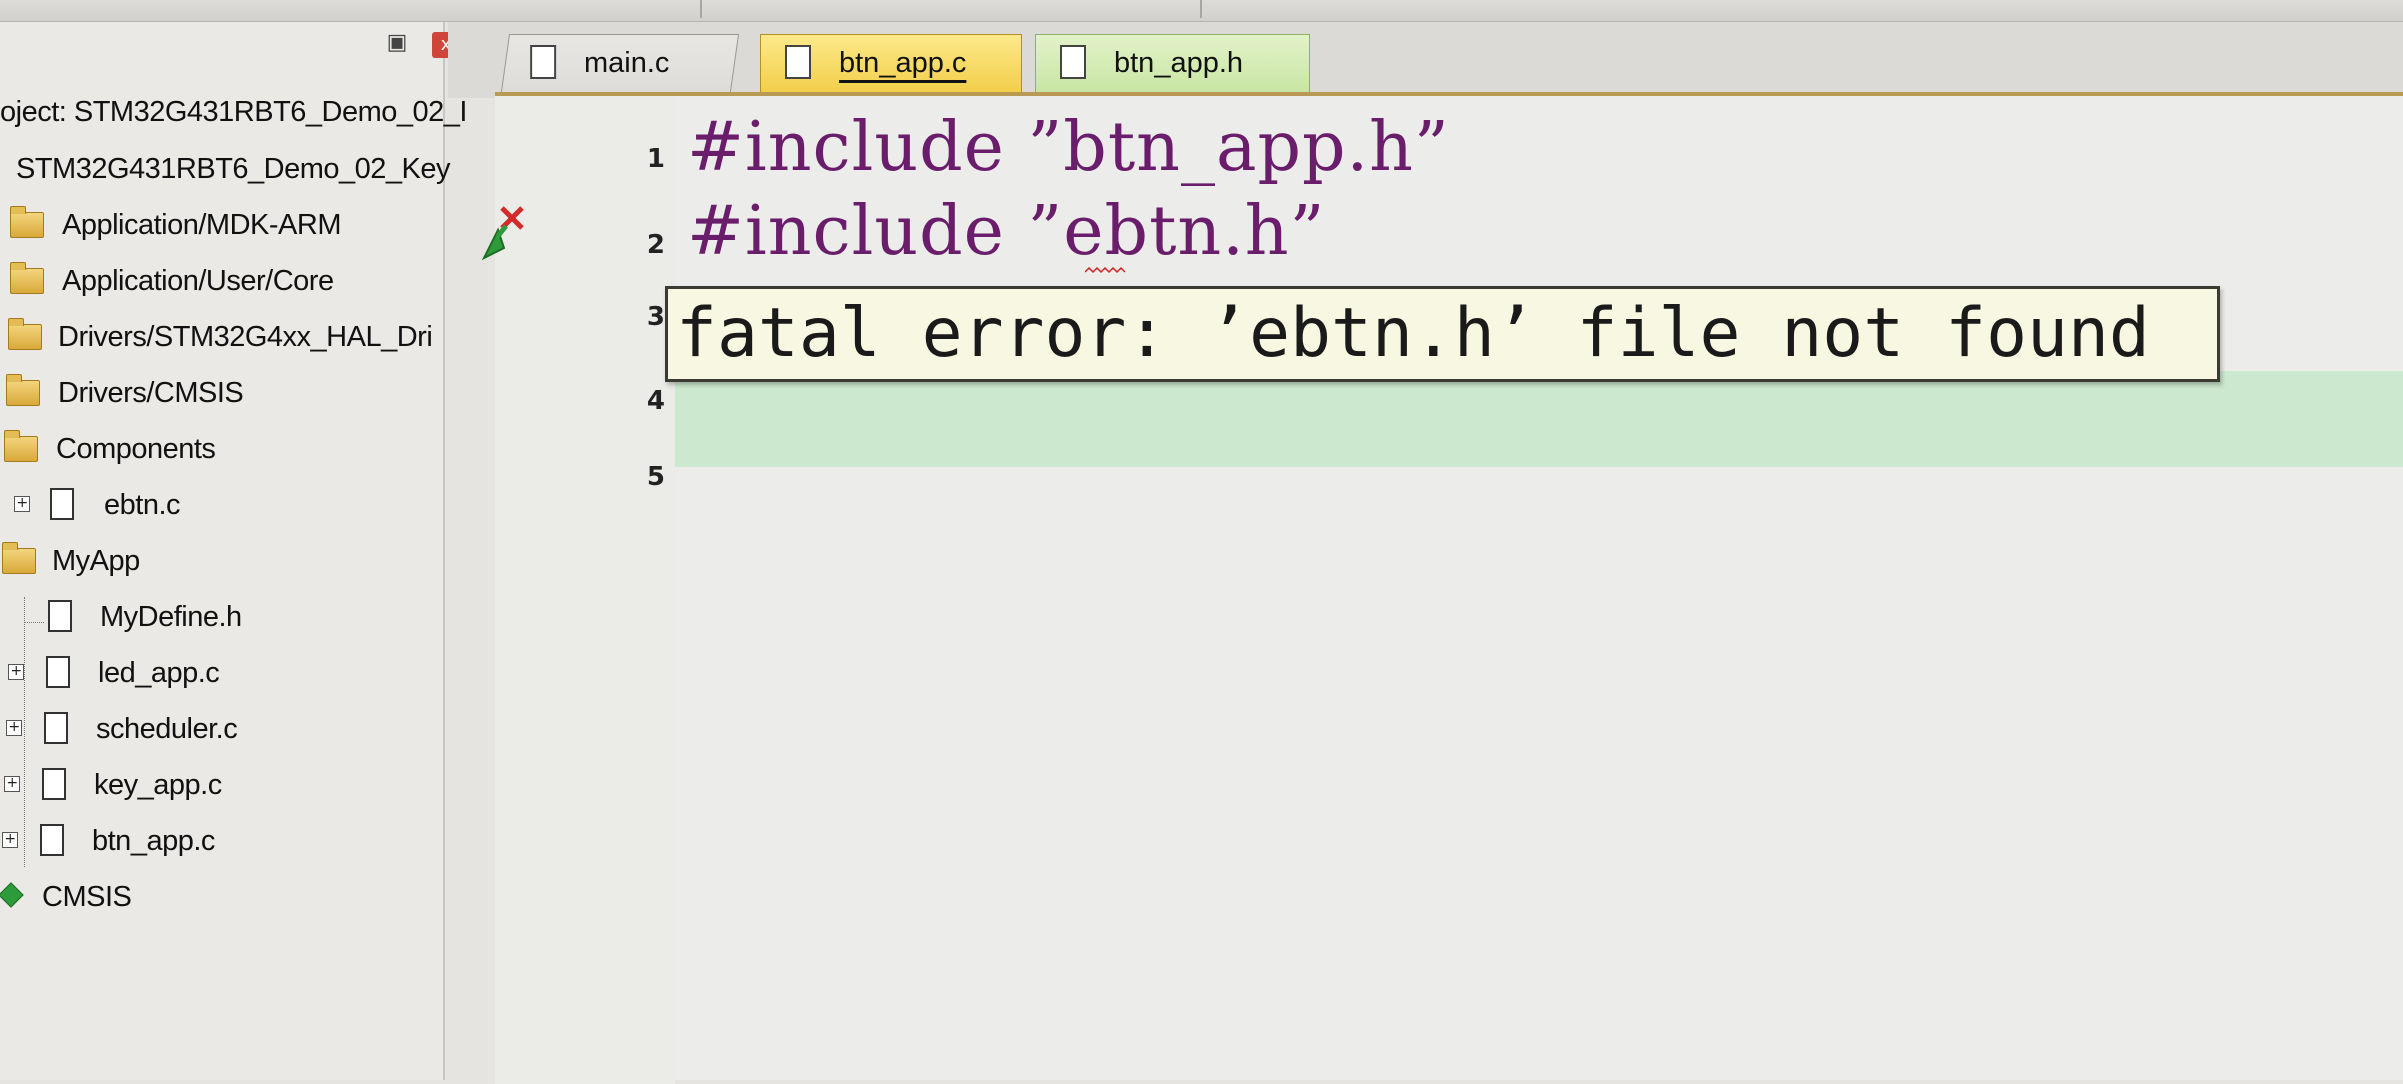 The image size is (2403, 1084). Describe the element at coordinates (1425, 60) in the screenshot. I see `editor-tab-bar` at that location.